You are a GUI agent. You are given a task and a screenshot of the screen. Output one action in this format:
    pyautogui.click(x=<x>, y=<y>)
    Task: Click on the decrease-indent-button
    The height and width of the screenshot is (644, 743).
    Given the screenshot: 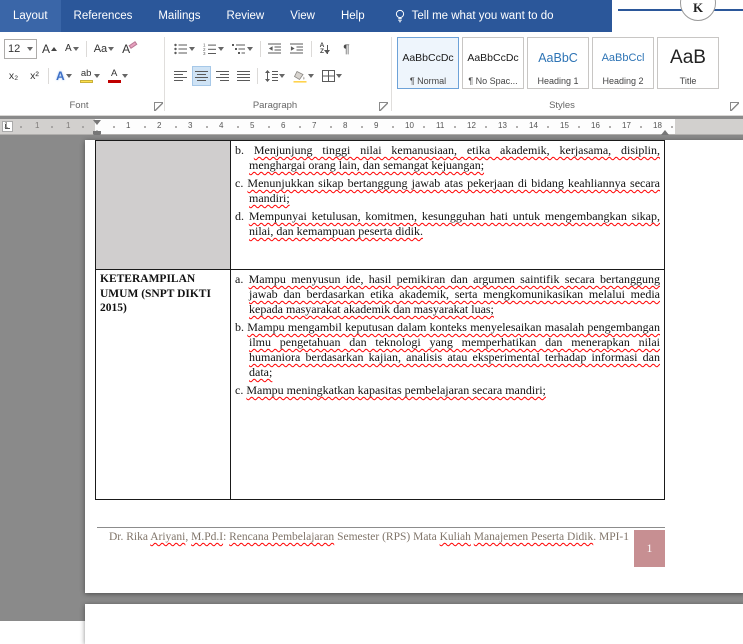 What is the action you would take?
    pyautogui.click(x=275, y=49)
    